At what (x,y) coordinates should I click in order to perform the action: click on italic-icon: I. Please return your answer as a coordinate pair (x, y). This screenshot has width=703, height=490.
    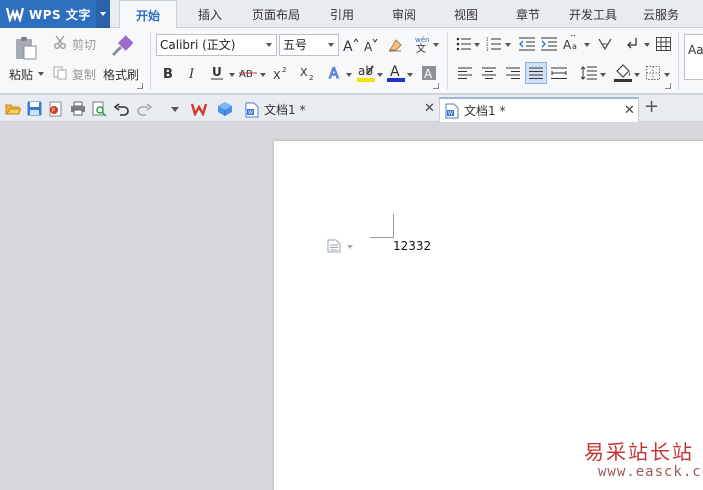
    Looking at the image, I should click on (193, 73).